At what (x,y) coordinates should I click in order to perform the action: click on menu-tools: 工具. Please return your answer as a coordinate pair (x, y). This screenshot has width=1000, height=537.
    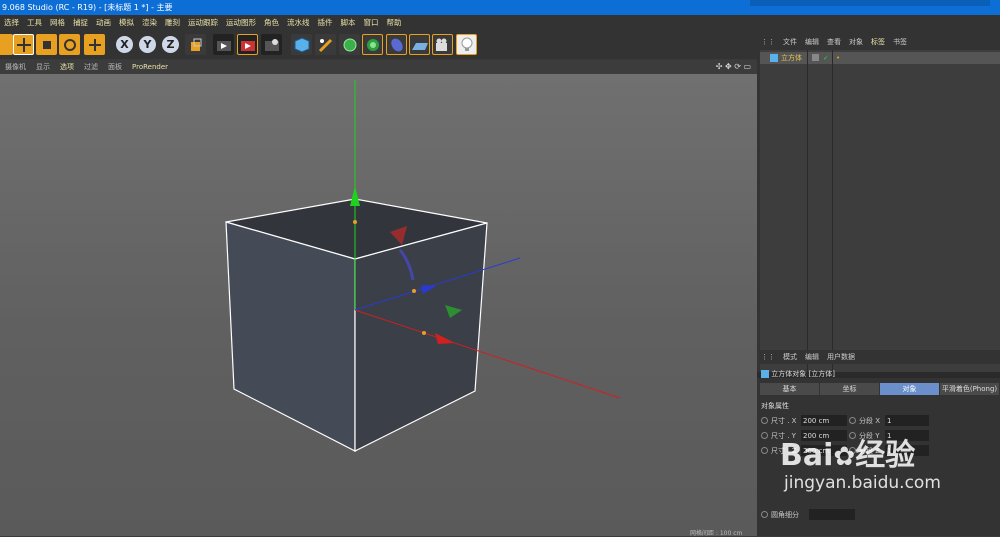
    Looking at the image, I should click on (34, 23).